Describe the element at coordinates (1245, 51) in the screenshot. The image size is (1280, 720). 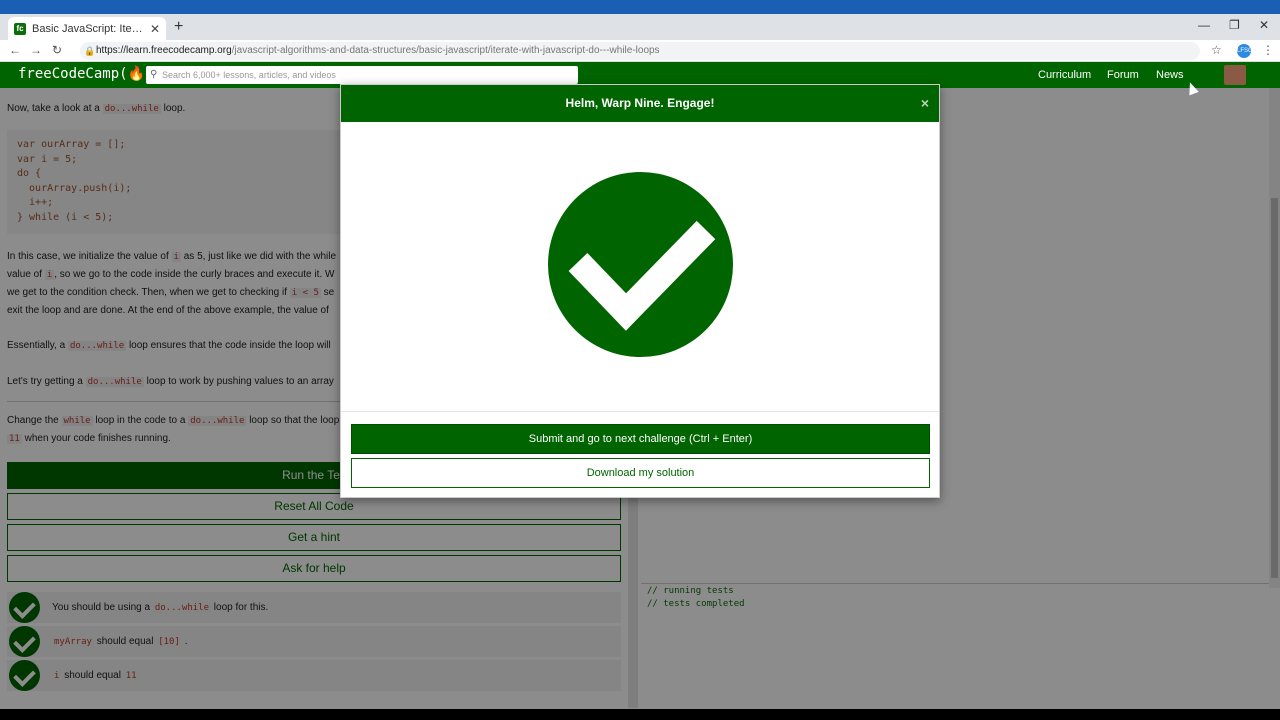
I see `extension-icon: LFSG` at that location.